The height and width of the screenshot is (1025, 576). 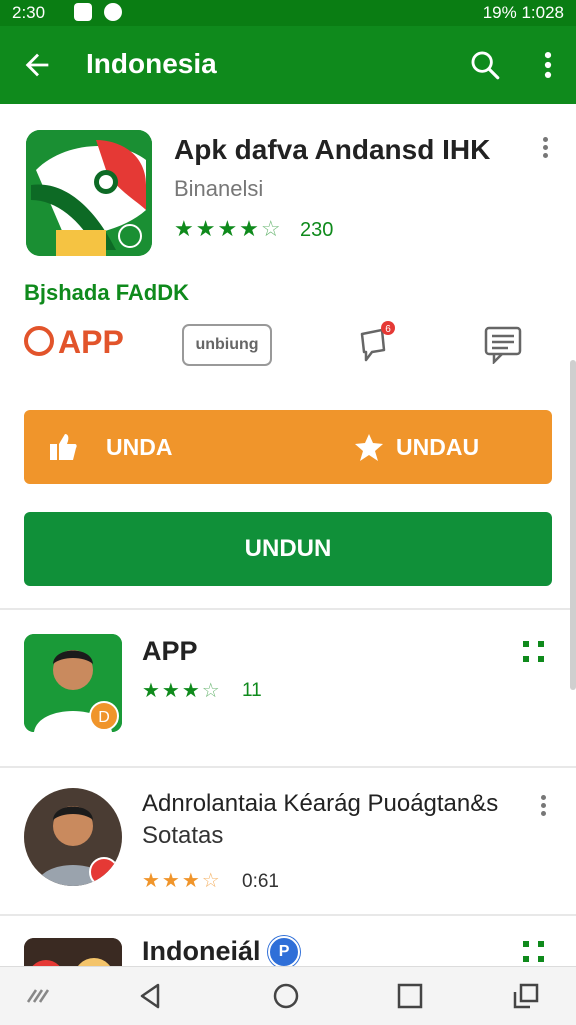 What do you see at coordinates (252, 690) in the screenshot?
I see `list-item-rating: 11` at bounding box center [252, 690].